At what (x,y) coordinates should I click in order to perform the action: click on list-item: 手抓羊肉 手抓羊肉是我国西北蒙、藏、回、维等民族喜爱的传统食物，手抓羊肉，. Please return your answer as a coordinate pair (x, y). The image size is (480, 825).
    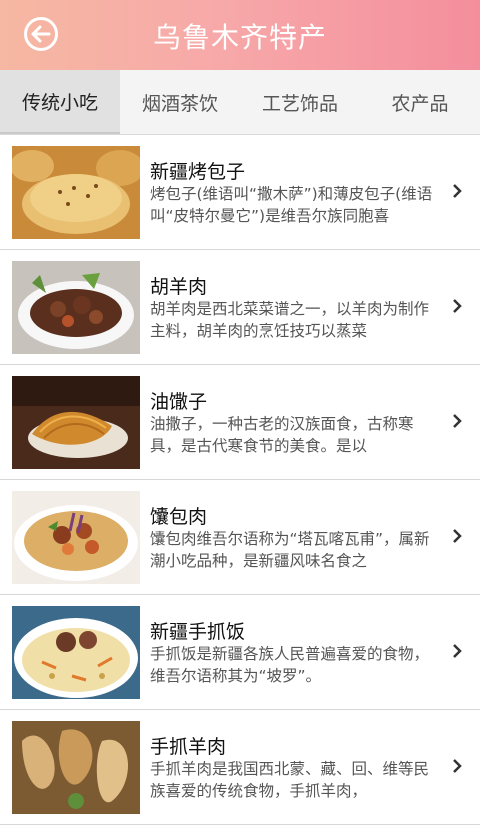
    Looking at the image, I should click on (240, 767).